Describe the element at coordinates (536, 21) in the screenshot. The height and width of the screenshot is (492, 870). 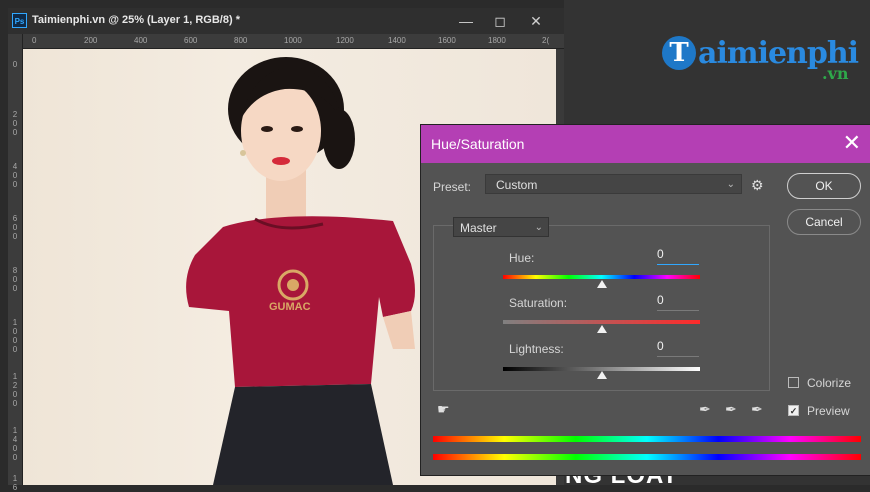
I see `close-window-button: ✕` at that location.